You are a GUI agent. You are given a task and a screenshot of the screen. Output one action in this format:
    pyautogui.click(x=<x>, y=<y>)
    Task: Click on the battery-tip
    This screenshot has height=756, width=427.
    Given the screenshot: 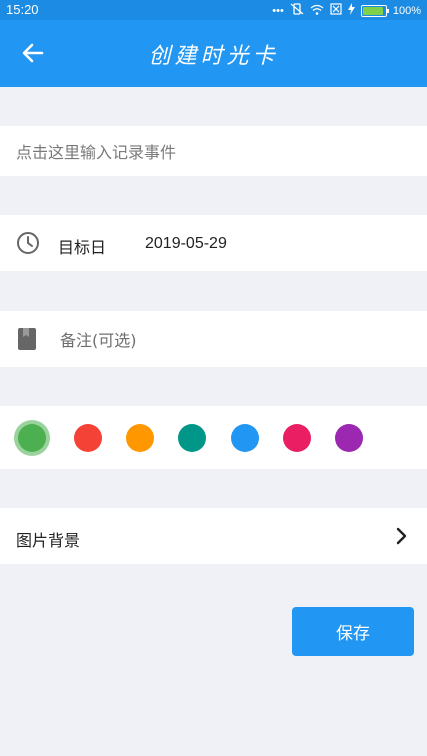 What is the action you would take?
    pyautogui.click(x=387, y=11)
    